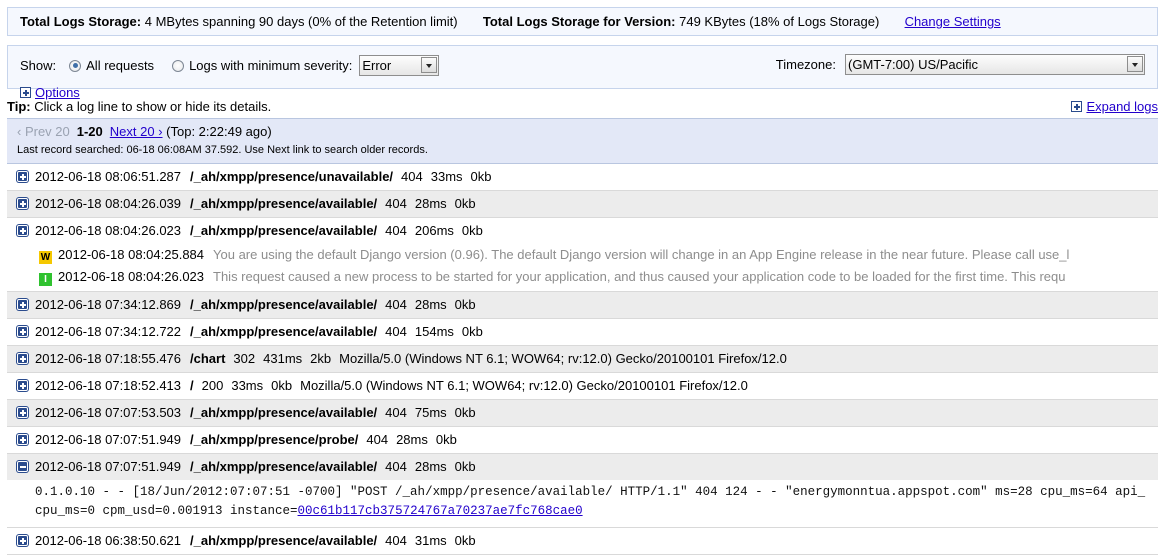 The image size is (1165, 558). Describe the element at coordinates (108, 540) in the screenshot. I see `log-timestamp: 2012-06-18 06:38:50.621` at that location.